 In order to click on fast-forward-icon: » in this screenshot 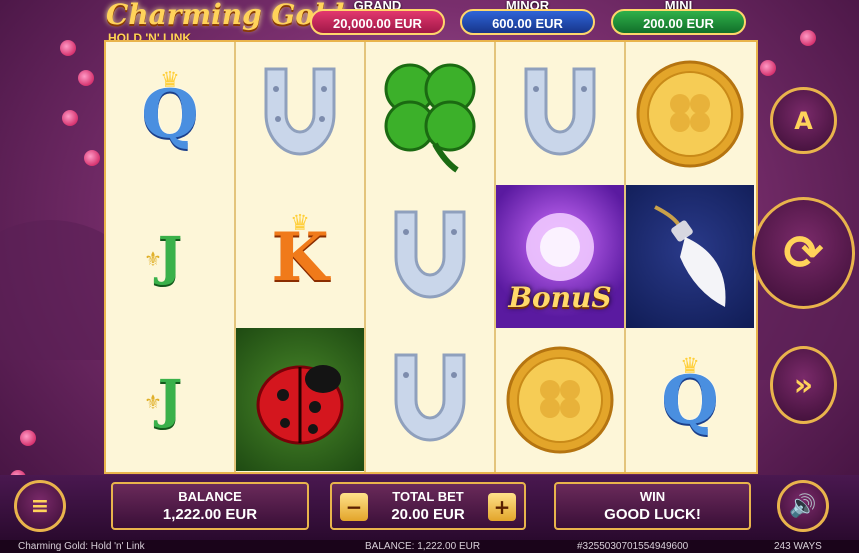, I will do `click(803, 385)`.